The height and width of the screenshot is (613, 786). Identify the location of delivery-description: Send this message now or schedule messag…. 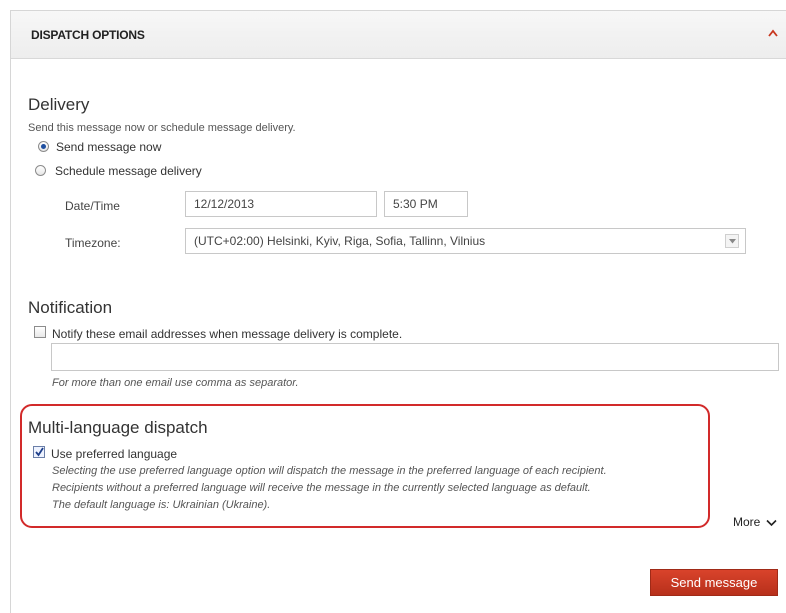
(162, 128).